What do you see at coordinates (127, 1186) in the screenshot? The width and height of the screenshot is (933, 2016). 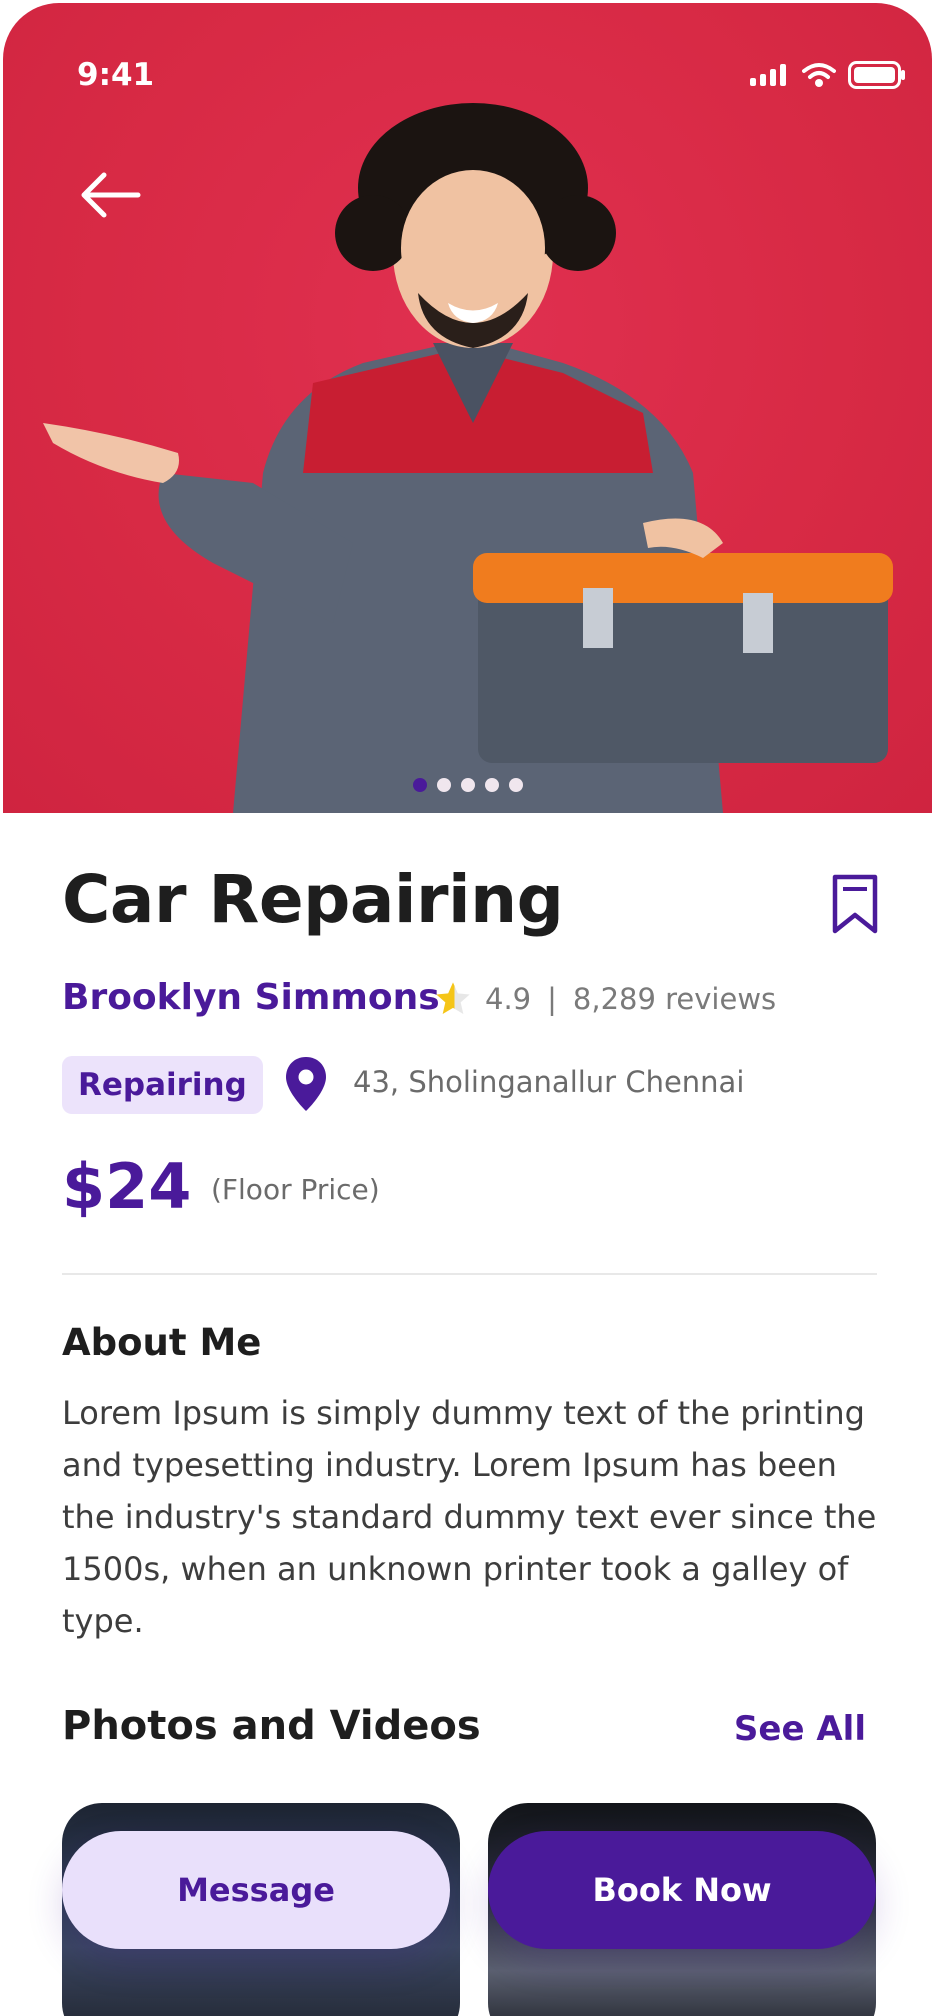 I see `price-value: $24` at bounding box center [127, 1186].